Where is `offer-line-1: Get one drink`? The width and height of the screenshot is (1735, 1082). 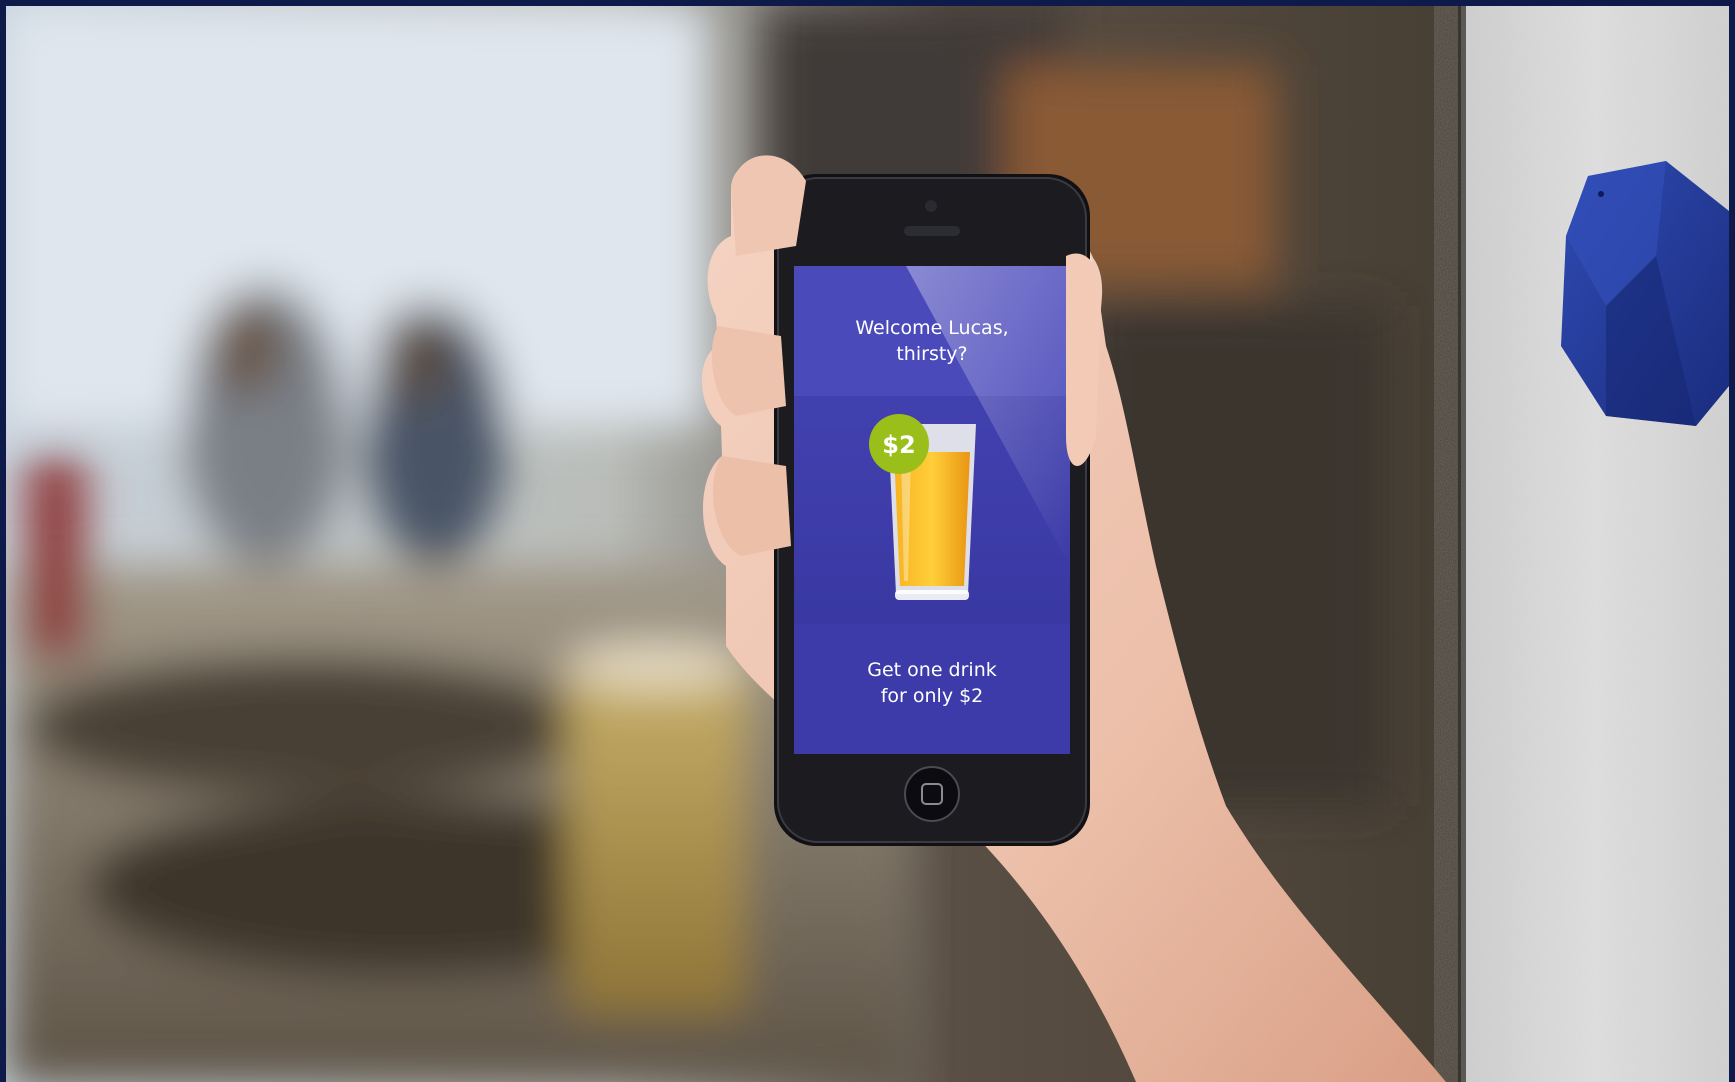
offer-line-1: Get one drink is located at coordinates (932, 670).